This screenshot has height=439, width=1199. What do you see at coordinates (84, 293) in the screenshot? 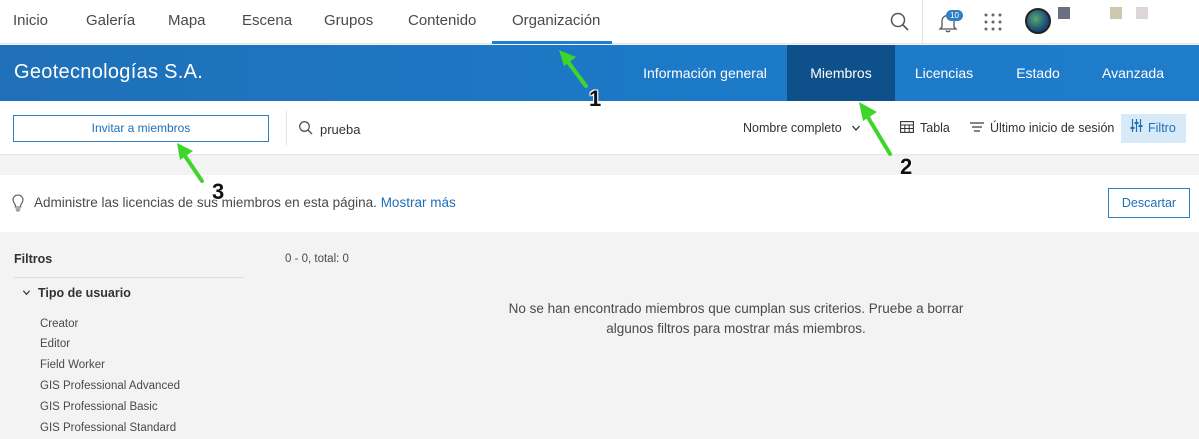
I see `user-type-label: Tipo de usuario` at bounding box center [84, 293].